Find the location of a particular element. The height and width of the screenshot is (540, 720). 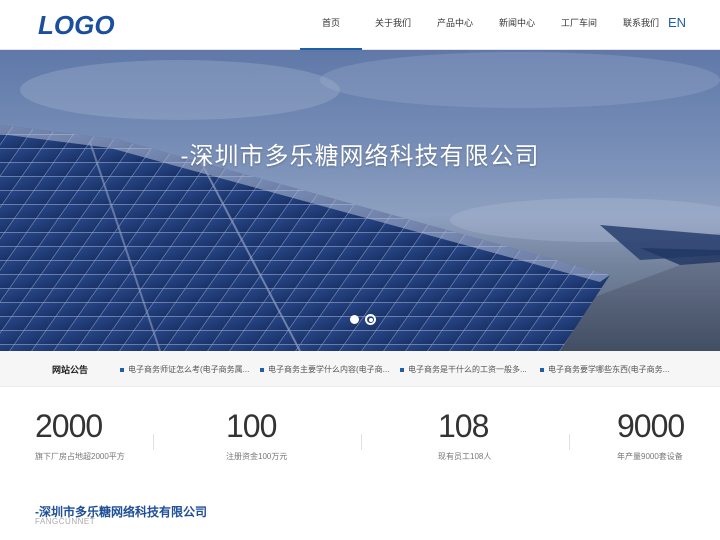

company-subtitle: FANGCUNNET is located at coordinates (65, 521).